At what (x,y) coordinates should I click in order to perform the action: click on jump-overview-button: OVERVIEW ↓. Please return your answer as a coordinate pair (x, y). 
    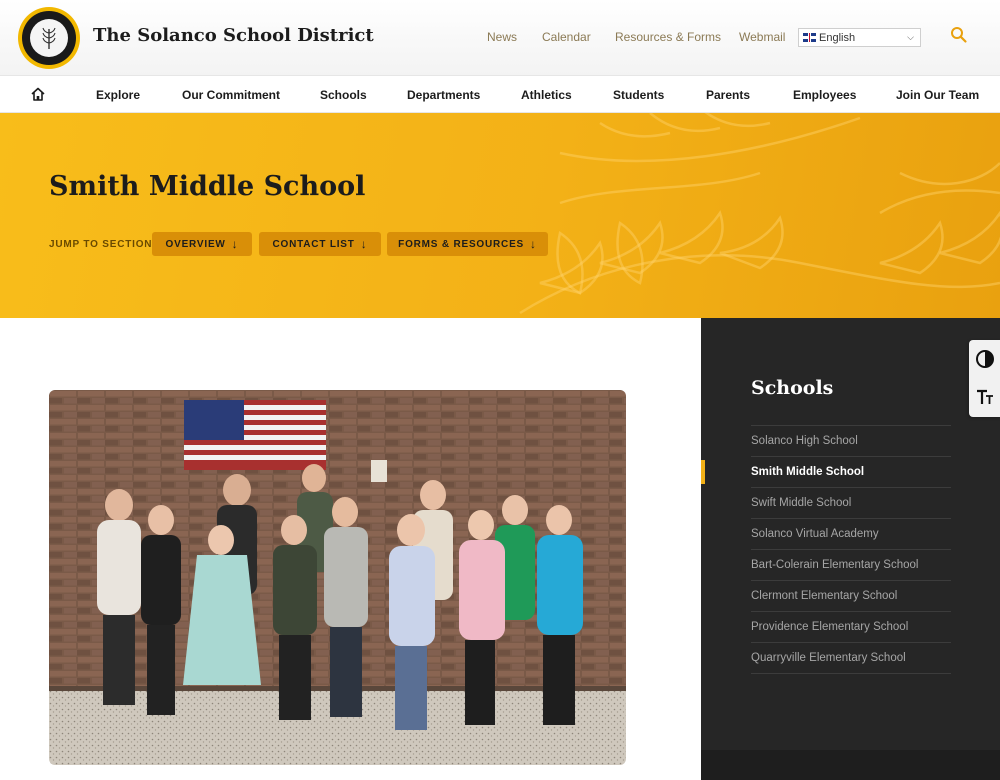
    Looking at the image, I should click on (202, 244).